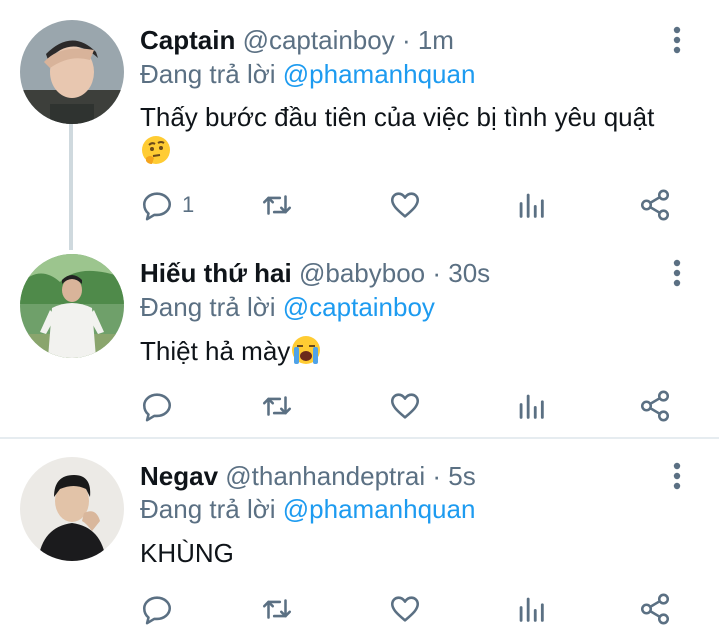 This screenshot has width=719, height=639. Describe the element at coordinates (319, 40) in the screenshot. I see `username: @captainboy` at that location.